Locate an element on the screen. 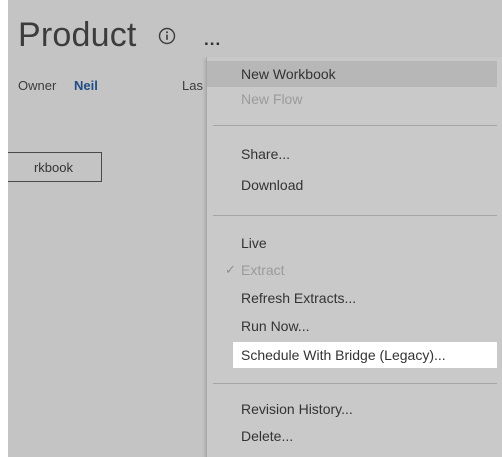 The image size is (502, 457). menu-item-live: Live is located at coordinates (352, 243).